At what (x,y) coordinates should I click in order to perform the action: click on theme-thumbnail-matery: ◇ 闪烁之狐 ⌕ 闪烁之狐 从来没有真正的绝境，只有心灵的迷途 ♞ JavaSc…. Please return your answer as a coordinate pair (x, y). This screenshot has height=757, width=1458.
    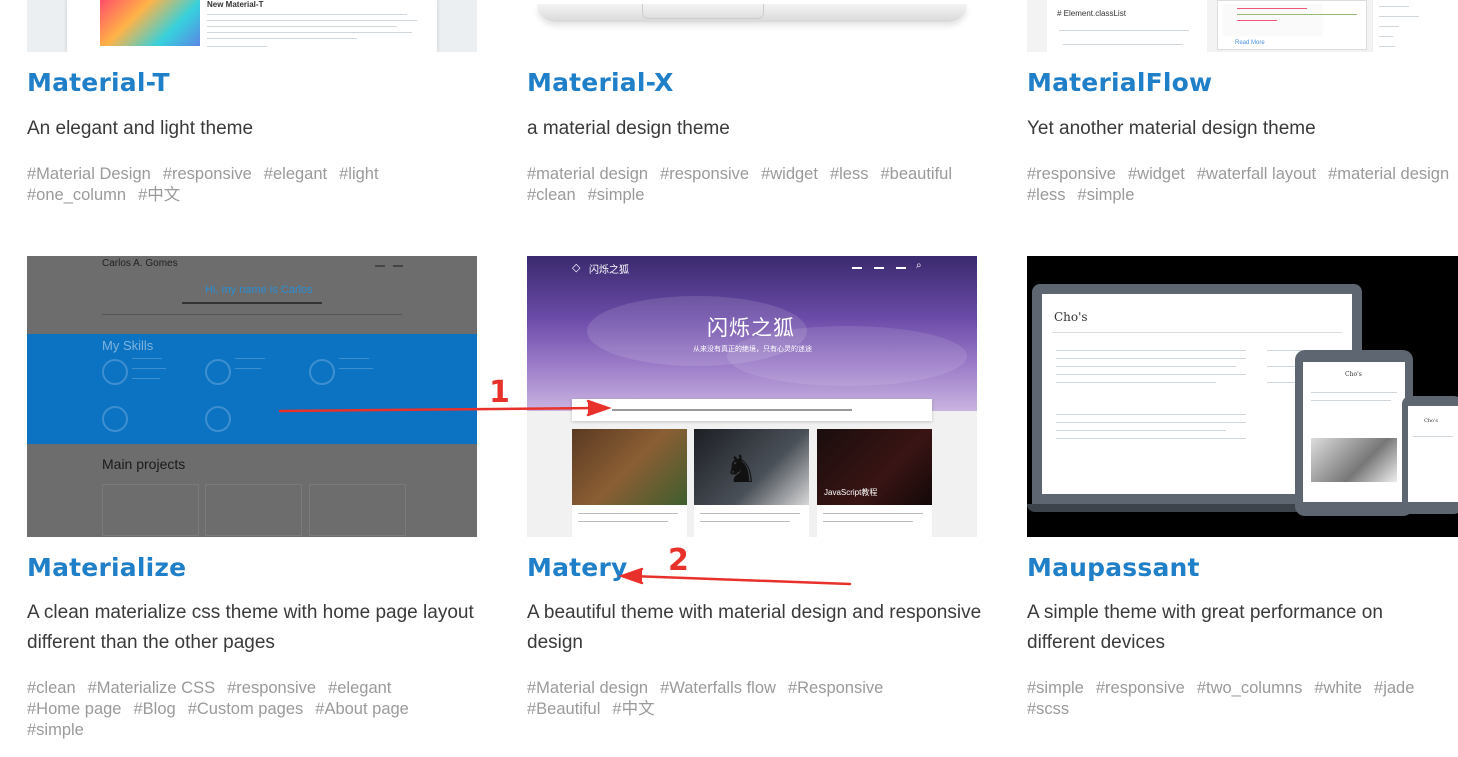
    Looking at the image, I should click on (752, 396).